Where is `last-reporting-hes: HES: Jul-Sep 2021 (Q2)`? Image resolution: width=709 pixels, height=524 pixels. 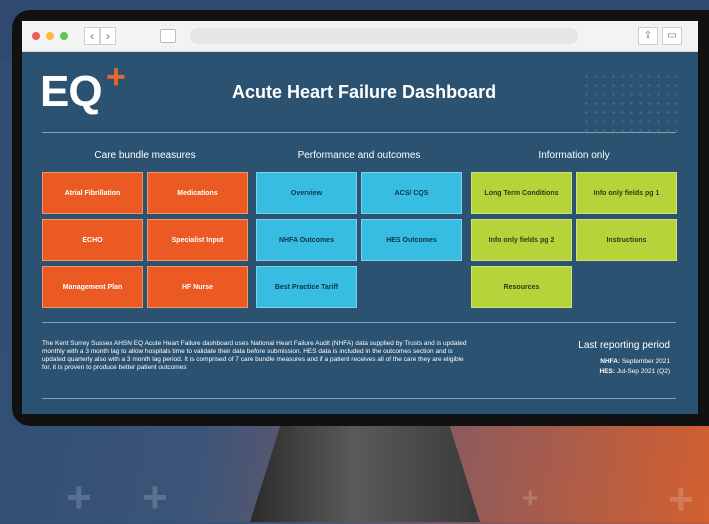 last-reporting-hes: HES: Jul-Sep 2021 (Q2) is located at coordinates (590, 371).